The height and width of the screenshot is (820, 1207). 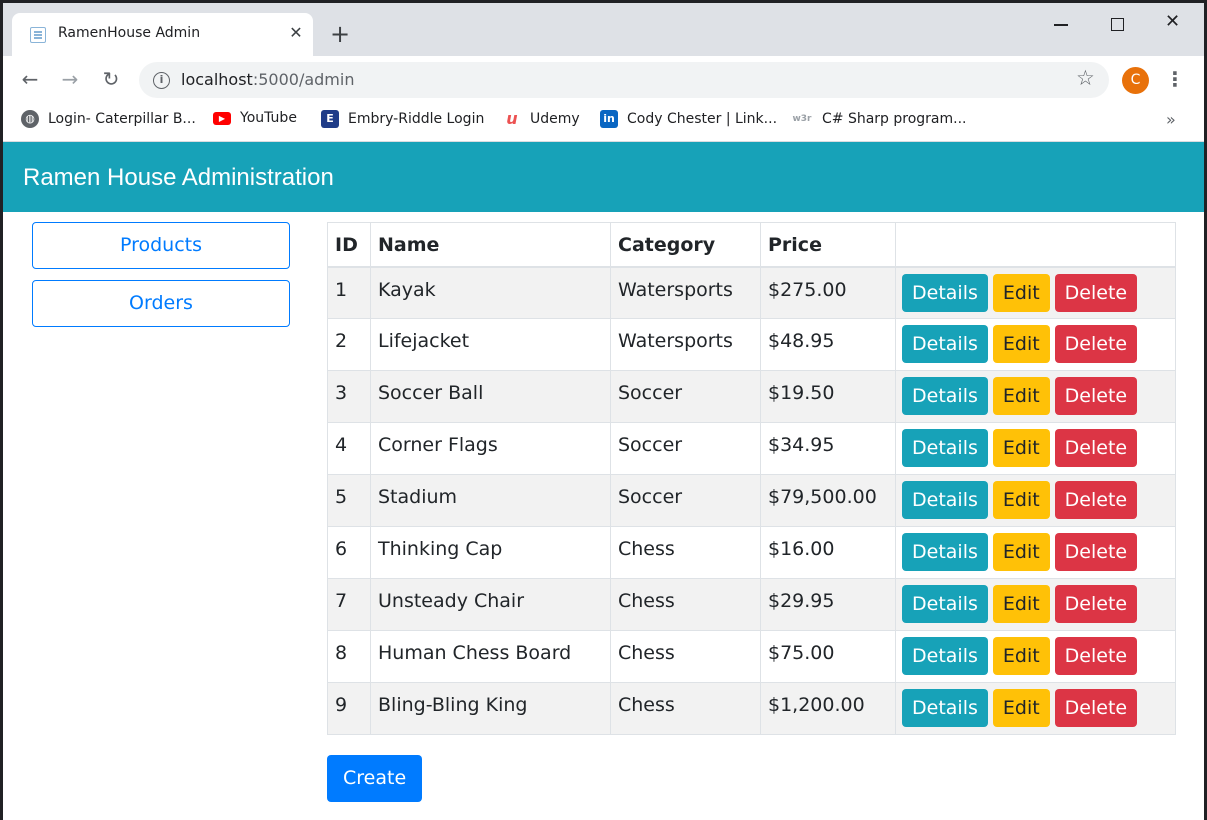 I want to click on cell-id: 1, so click(x=349, y=292).